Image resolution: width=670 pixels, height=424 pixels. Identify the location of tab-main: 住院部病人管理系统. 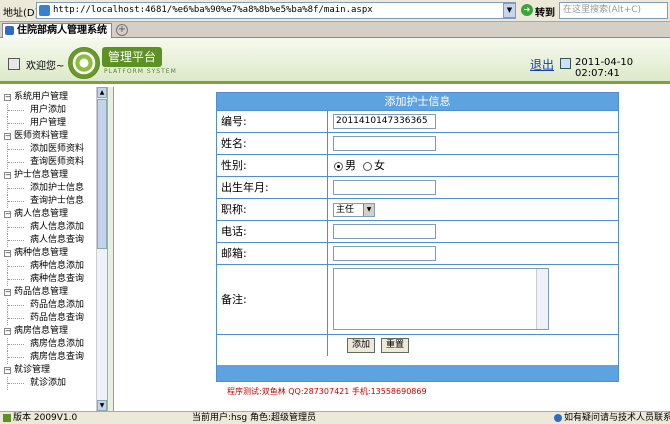
(57, 30).